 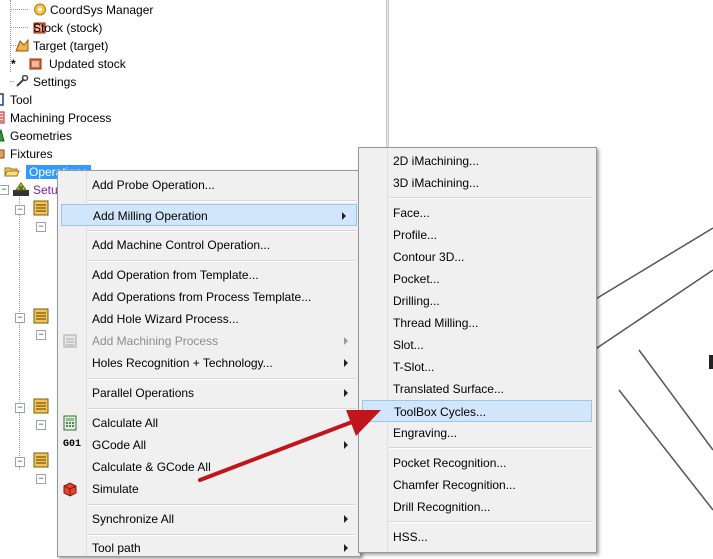 What do you see at coordinates (224, 548) in the screenshot?
I see `menu-item-tool-path: Tool path` at bounding box center [224, 548].